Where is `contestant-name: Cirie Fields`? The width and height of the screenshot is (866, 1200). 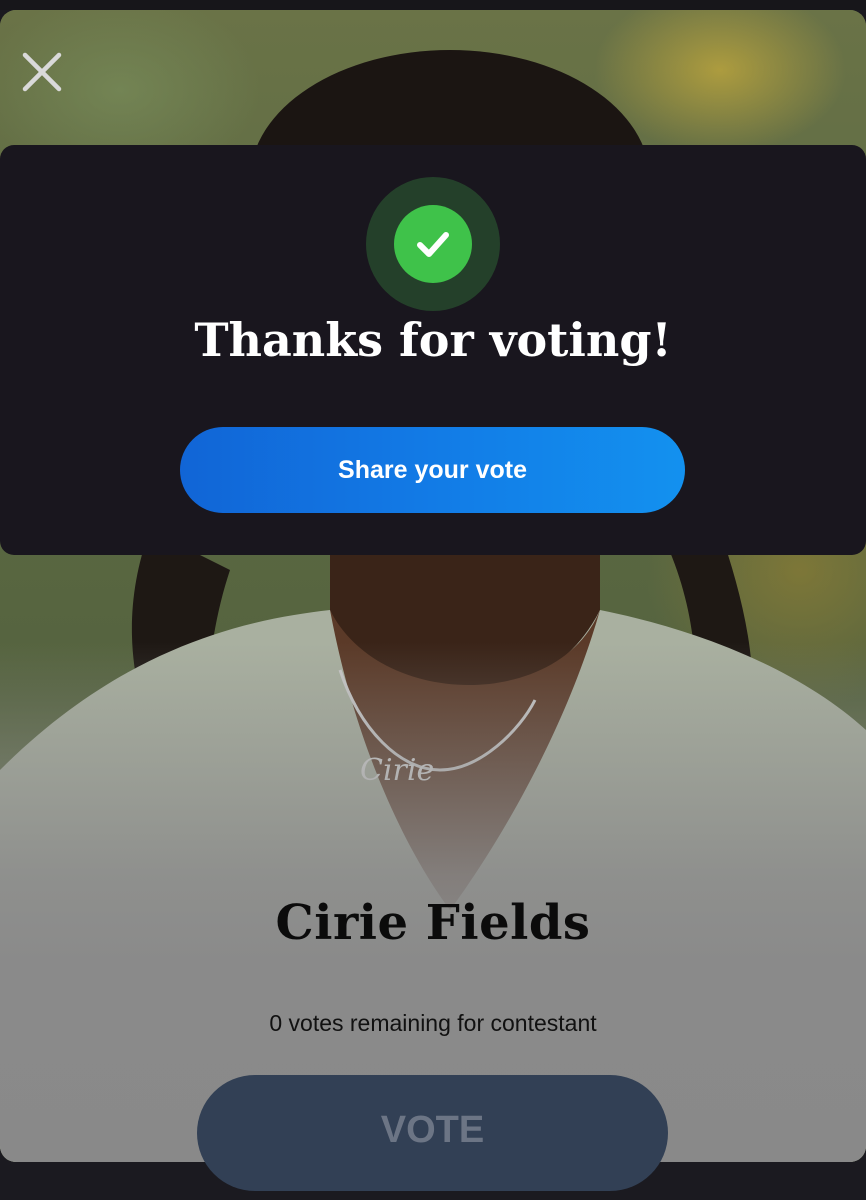
contestant-name: Cirie Fields is located at coordinates (433, 923).